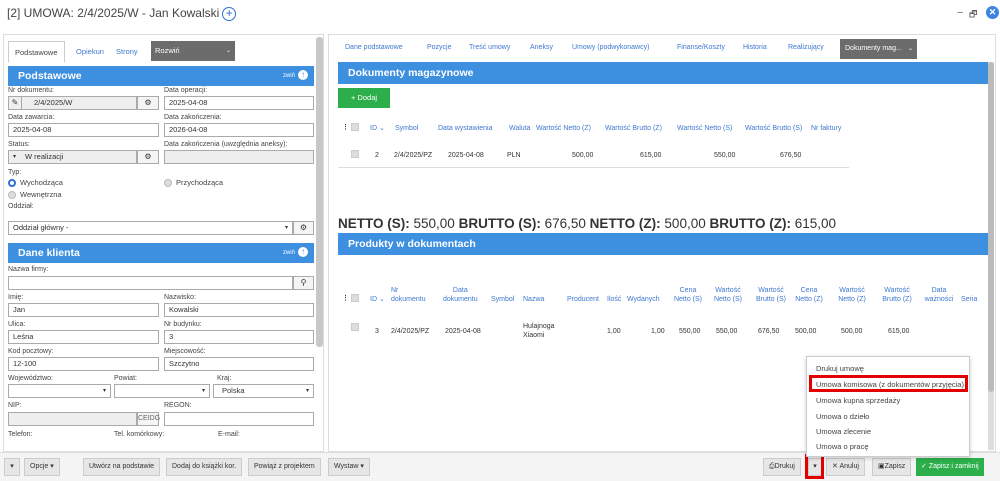 The width and height of the screenshot is (1000, 481). What do you see at coordinates (897, 295) in the screenshot?
I see `th2-wartosc-brutto-z: Wartość Brutto (Z)` at bounding box center [897, 295].